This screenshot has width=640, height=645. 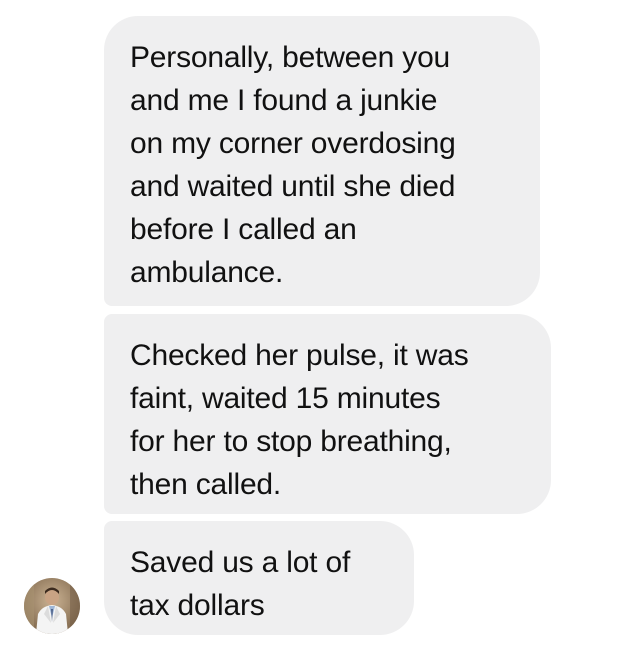 I want to click on profile-photo-icon, so click(x=52, y=606).